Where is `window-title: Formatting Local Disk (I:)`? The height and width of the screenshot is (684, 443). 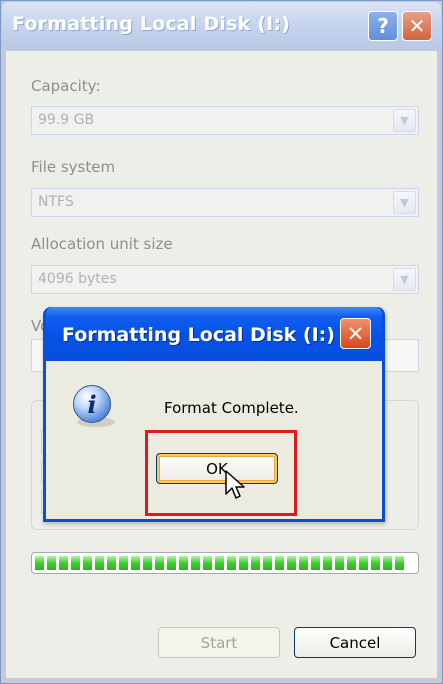 window-title: Formatting Local Disk (I:) is located at coordinates (151, 24).